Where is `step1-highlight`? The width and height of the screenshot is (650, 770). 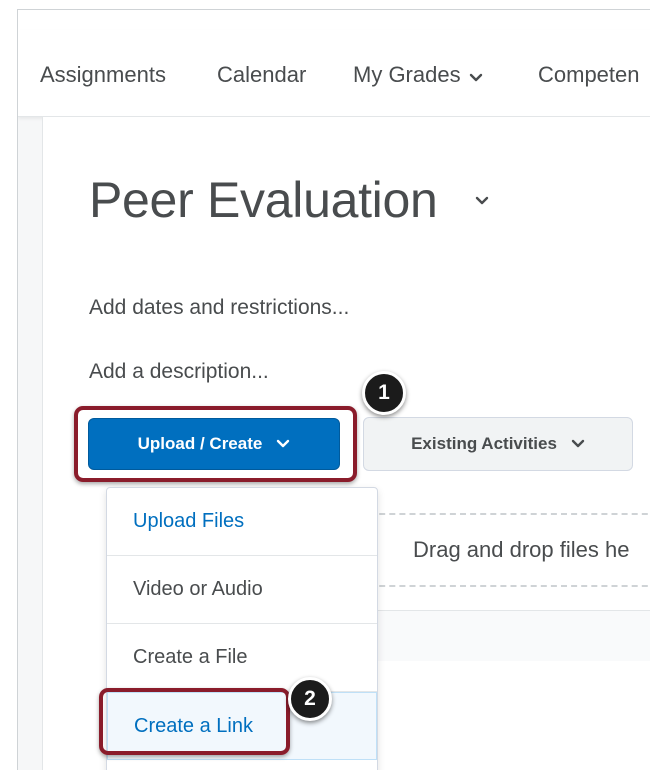 step1-highlight is located at coordinates (215, 444).